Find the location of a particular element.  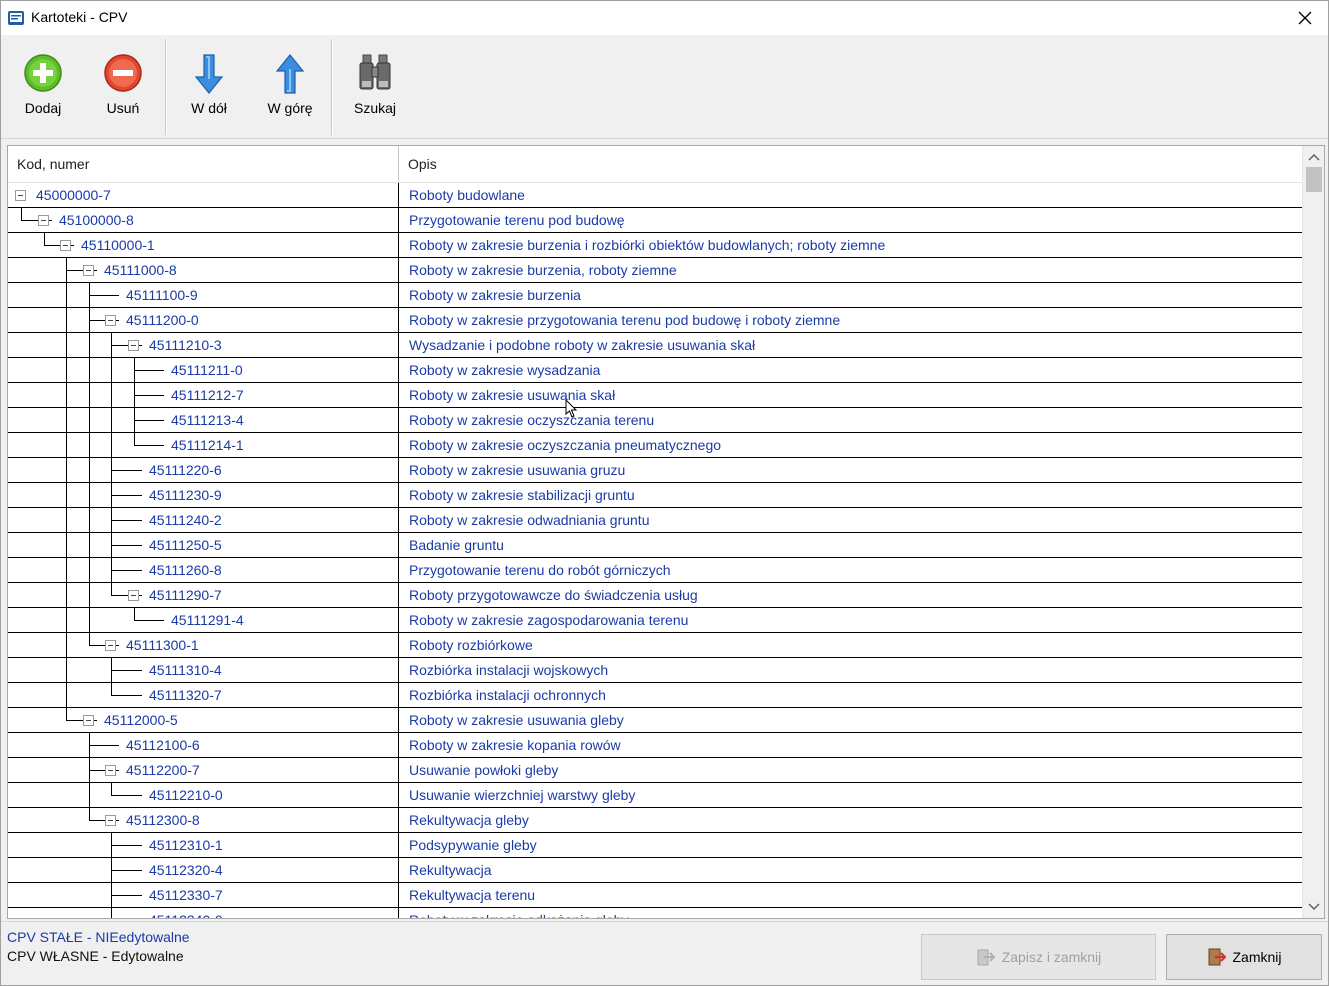

save-exit-icon is located at coordinates (986, 957).